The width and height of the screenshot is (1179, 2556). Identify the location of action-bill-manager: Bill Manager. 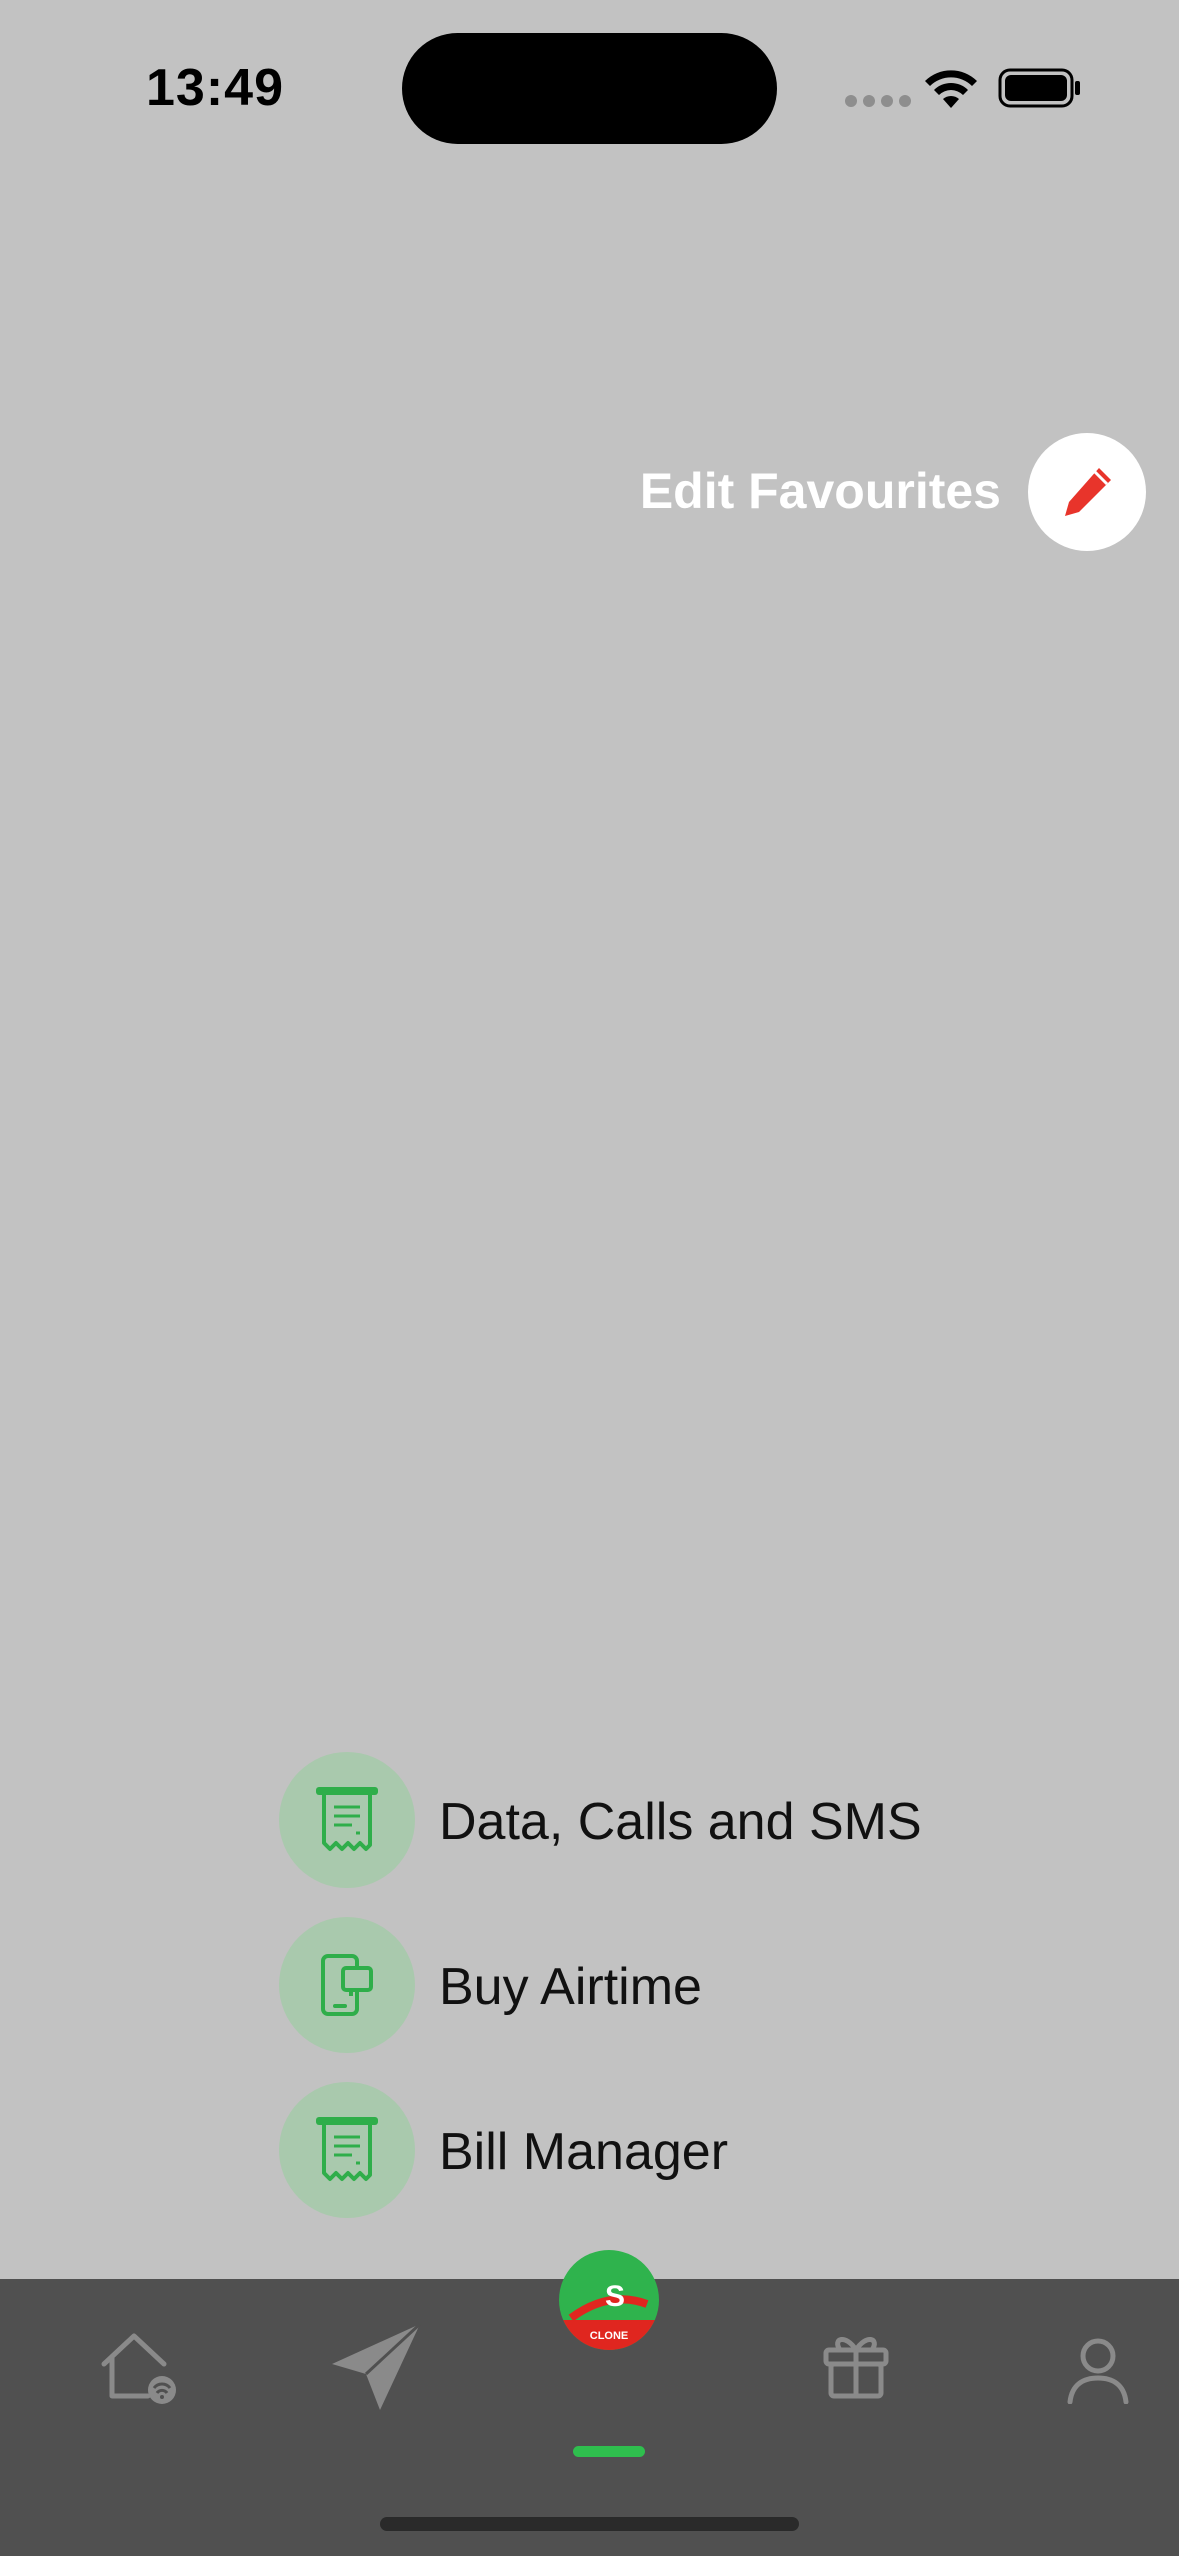
(679, 2150).